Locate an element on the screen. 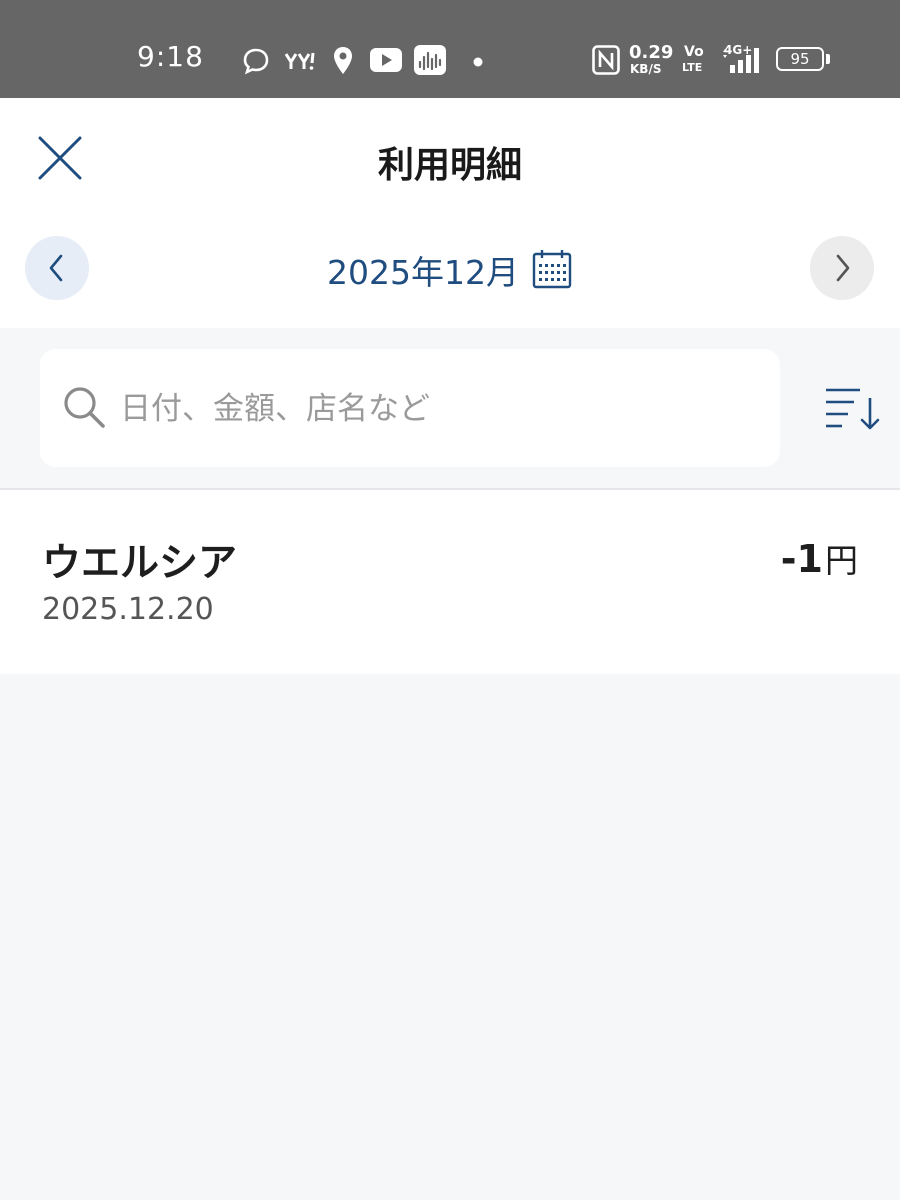 This screenshot has height=1200, width=900. chat-bubble-icon is located at coordinates (256, 61).